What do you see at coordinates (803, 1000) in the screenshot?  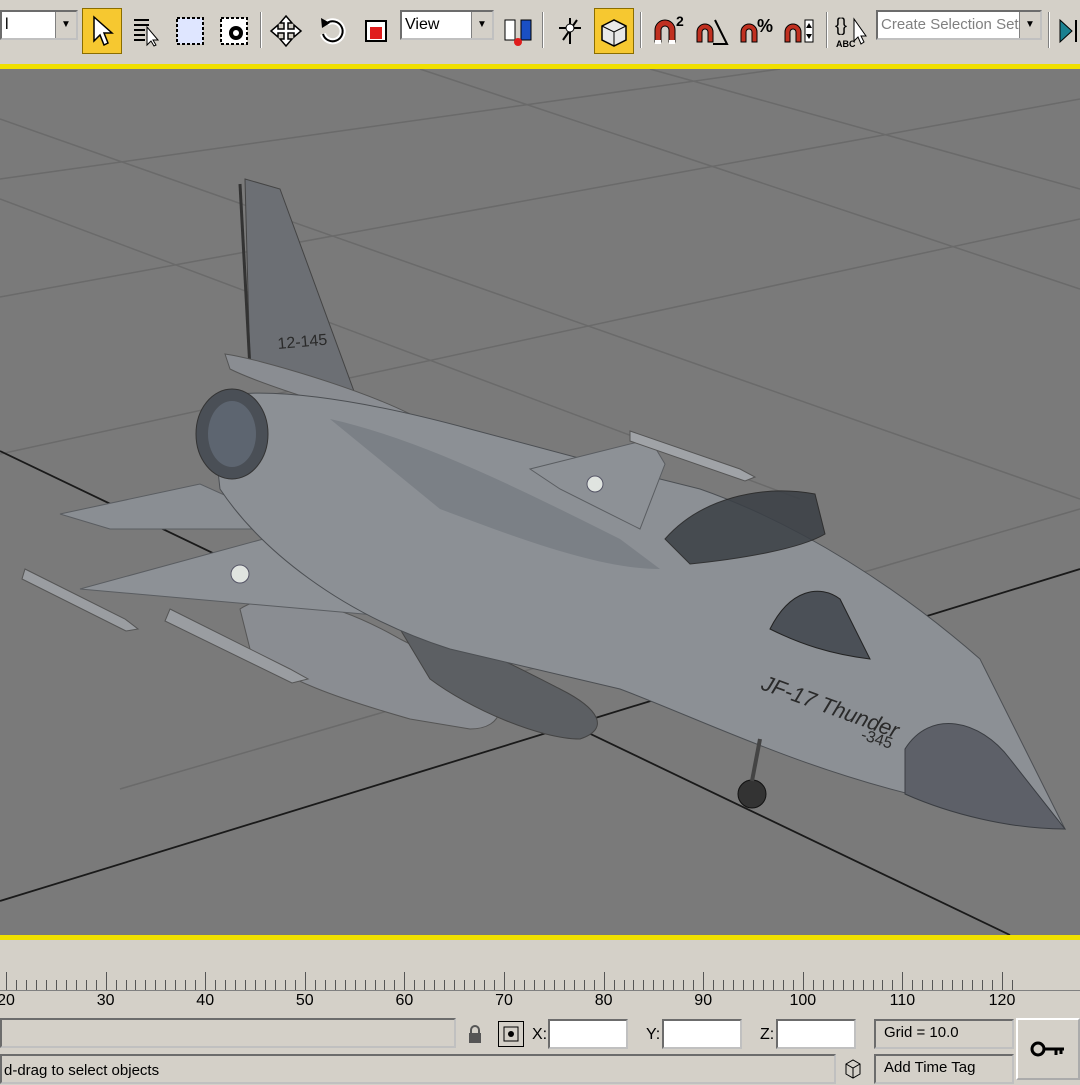 I see `timeline-tick-label: 100` at bounding box center [803, 1000].